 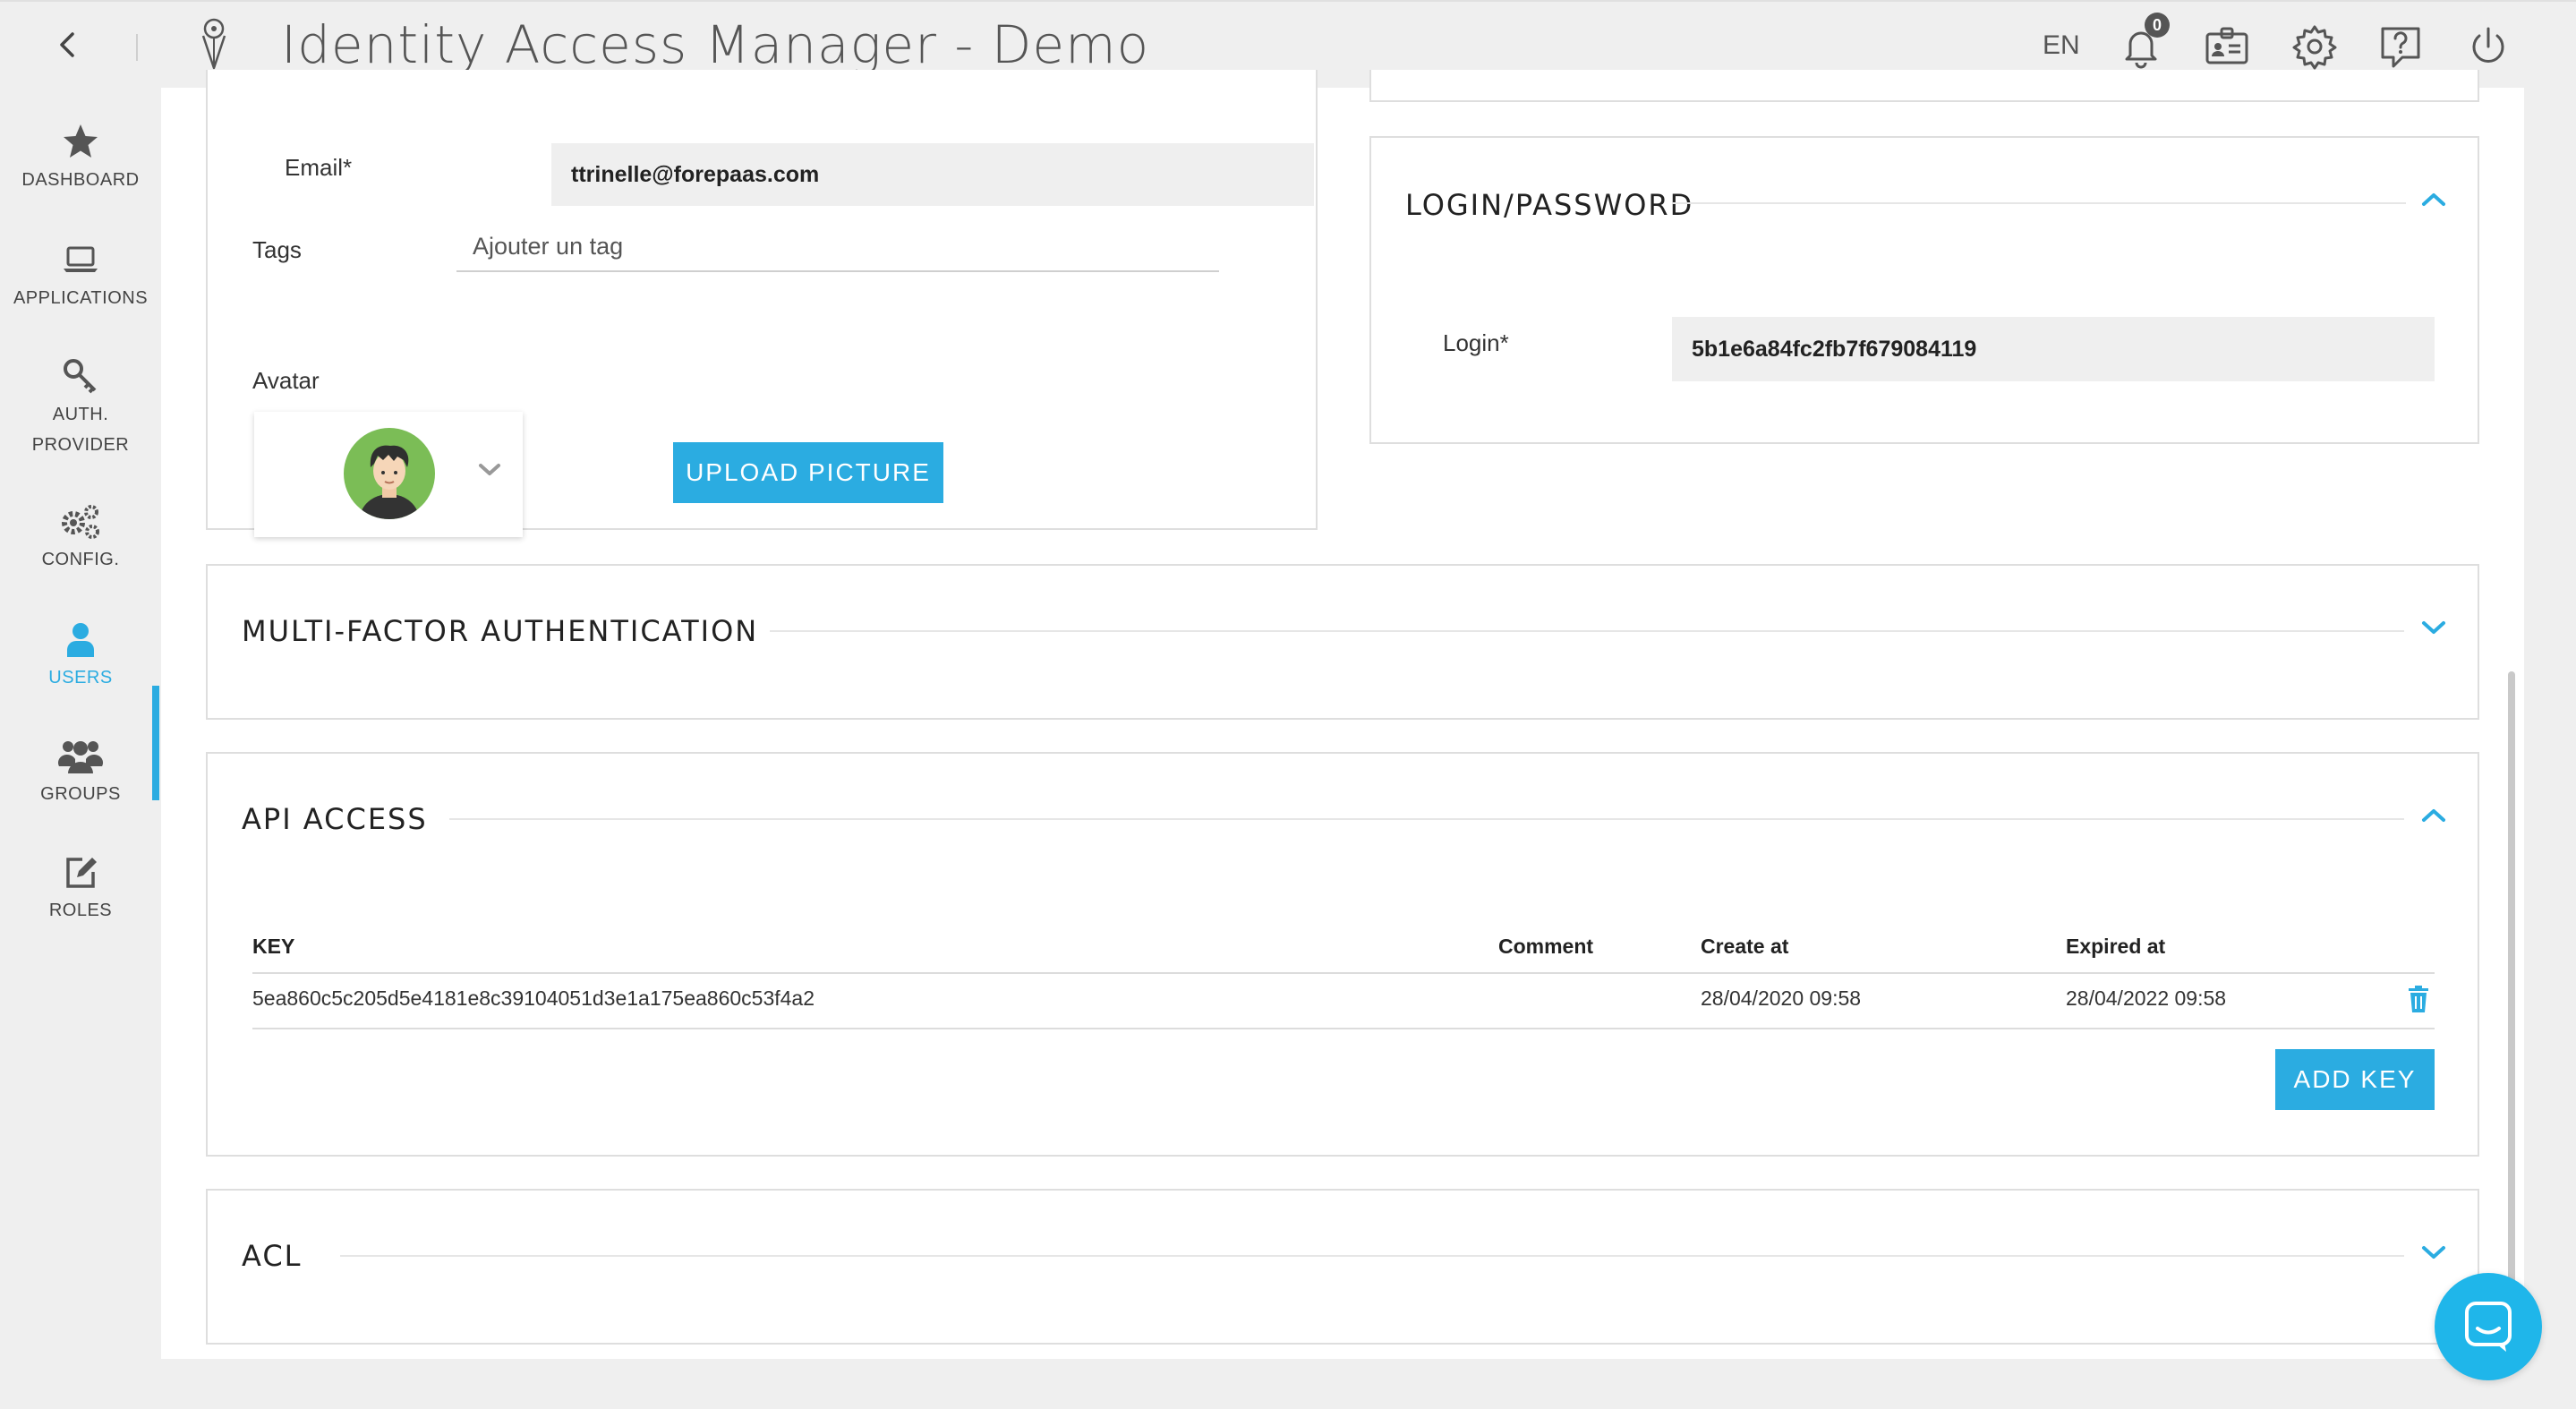 I want to click on notification-badge: 0, so click(x=2157, y=26).